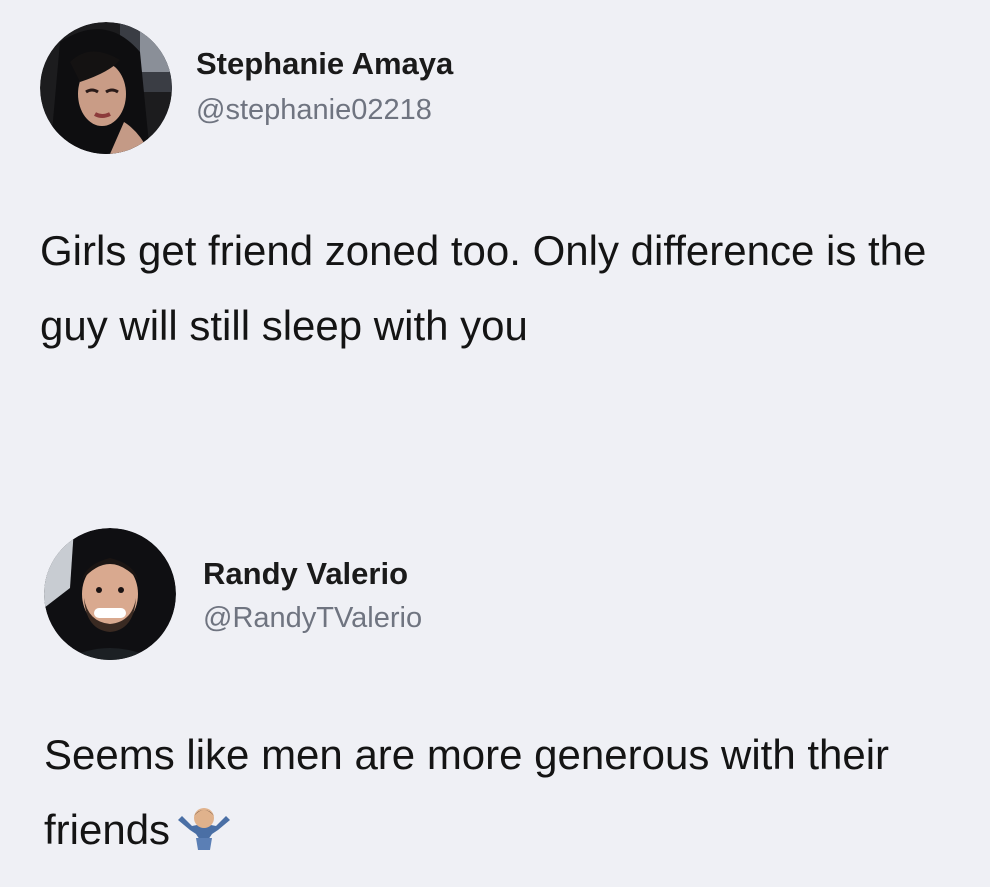 This screenshot has width=990, height=887. What do you see at coordinates (312, 618) in the screenshot?
I see `author-handle: @RandyTValerio` at bounding box center [312, 618].